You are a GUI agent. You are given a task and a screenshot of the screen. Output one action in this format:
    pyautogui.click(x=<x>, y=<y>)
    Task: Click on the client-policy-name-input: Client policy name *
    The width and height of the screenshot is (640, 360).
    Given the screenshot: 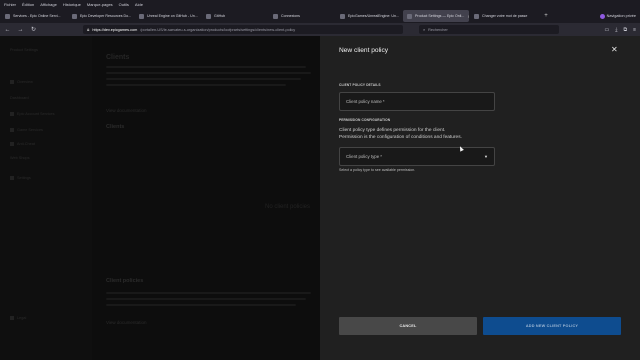 What is the action you would take?
    pyautogui.click(x=417, y=101)
    